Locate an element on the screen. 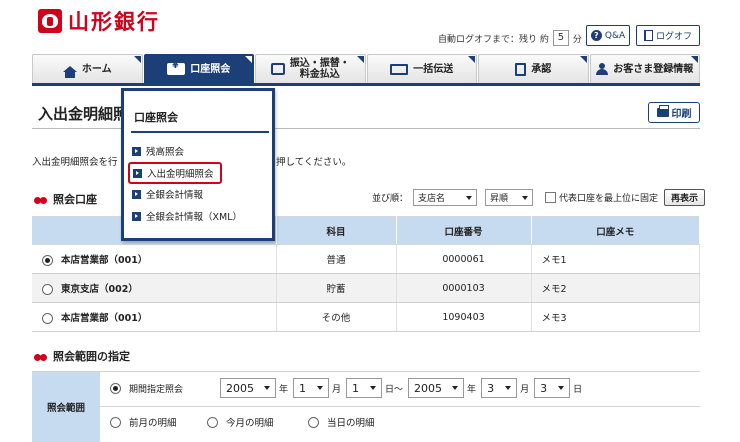 The height and width of the screenshot is (442, 740). bank-name: 山形銀行 is located at coordinates (114, 22).